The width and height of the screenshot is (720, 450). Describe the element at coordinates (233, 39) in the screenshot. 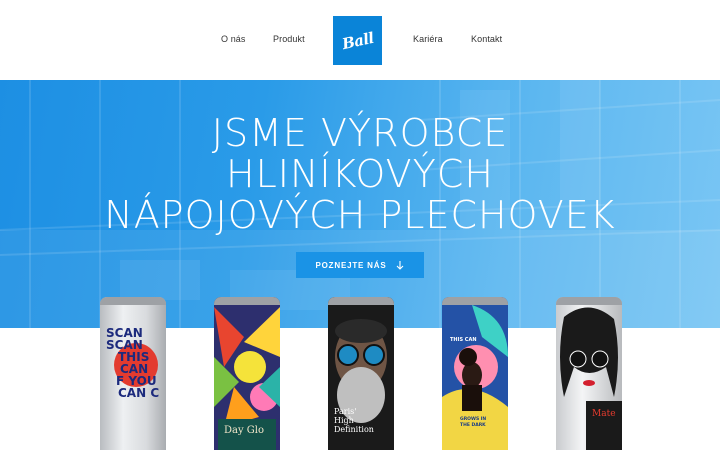

I see `nav-o-nas: O nás` at that location.